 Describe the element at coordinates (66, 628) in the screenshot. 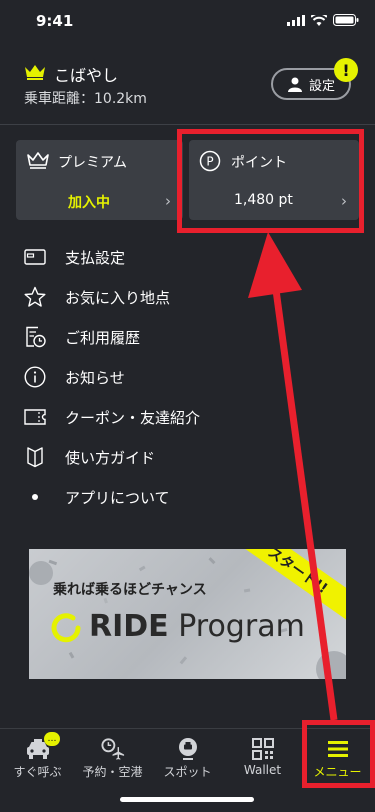

I see `ride-program-logo-icon` at that location.